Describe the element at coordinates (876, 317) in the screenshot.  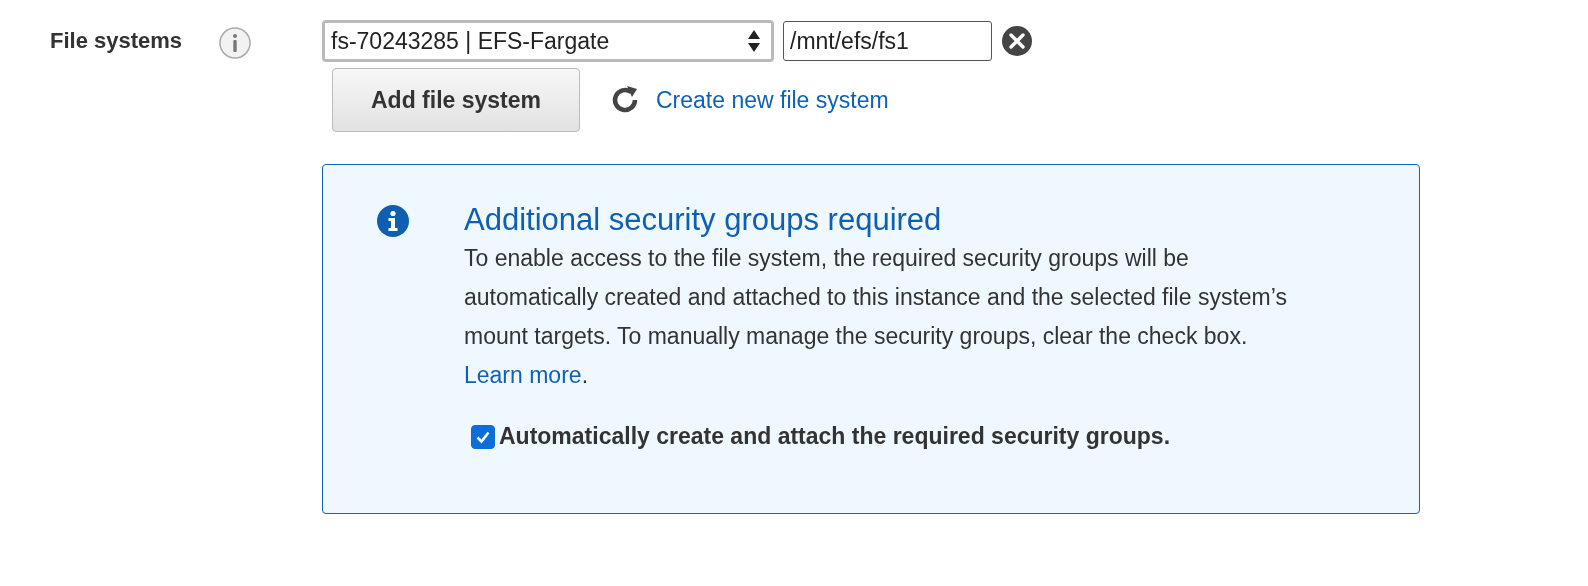
I see `notice-text: To enable access to the file system, the required security groups will be automatically created and attached to this instance and the selected file system’s mount targets. To manually manage the security groups, clear the check box. Learn more.` at that location.